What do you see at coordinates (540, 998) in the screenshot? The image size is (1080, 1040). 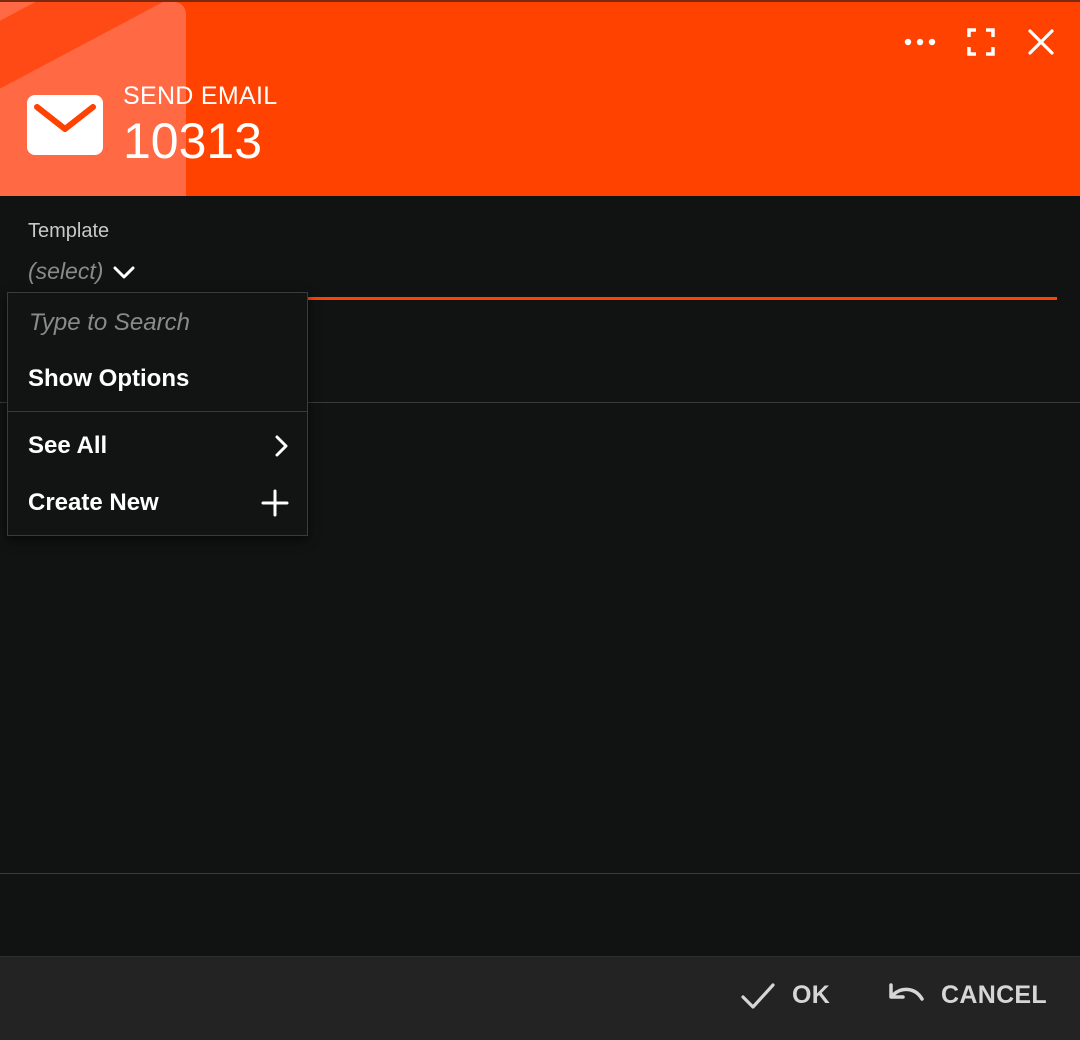 I see `dialog-footer: OK CANCEL` at bounding box center [540, 998].